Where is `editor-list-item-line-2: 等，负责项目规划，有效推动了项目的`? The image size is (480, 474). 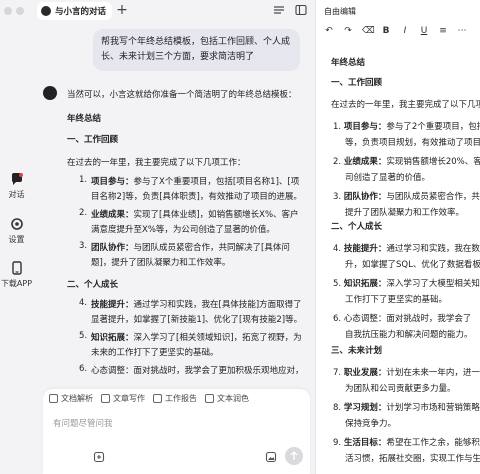
editor-list-item-line-2: 等，负责项目规划，有效推动了项目的 is located at coordinates (412, 143).